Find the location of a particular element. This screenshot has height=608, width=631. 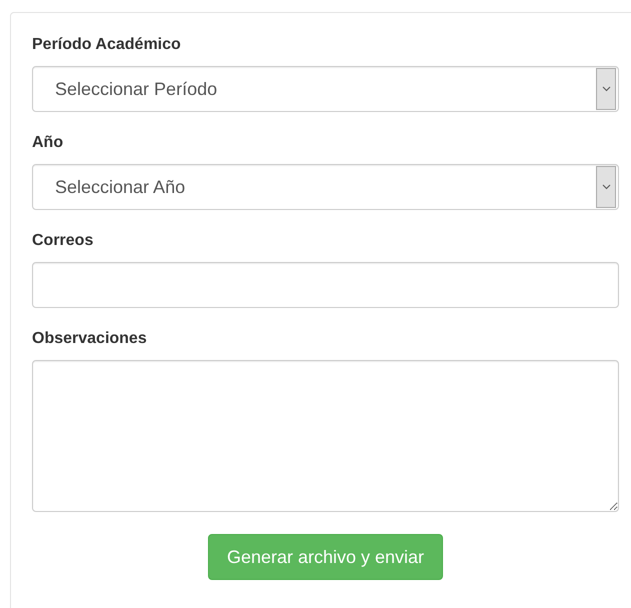

select-field: Seleccionar Período is located at coordinates (325, 89).